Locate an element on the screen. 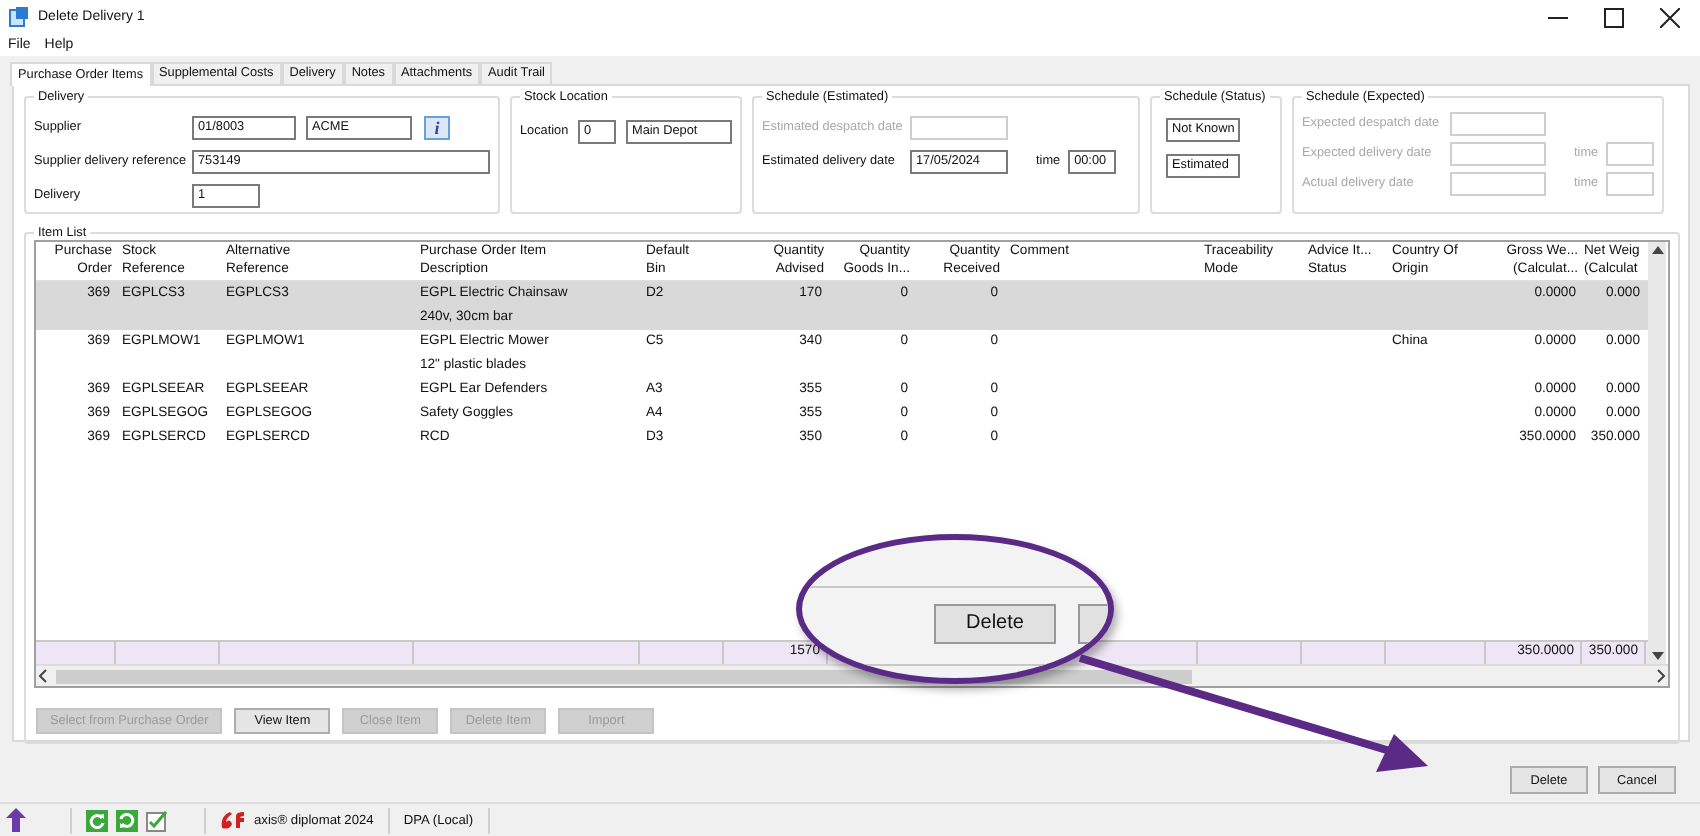 This screenshot has width=1700, height=836. checklist-icon is located at coordinates (157, 820).